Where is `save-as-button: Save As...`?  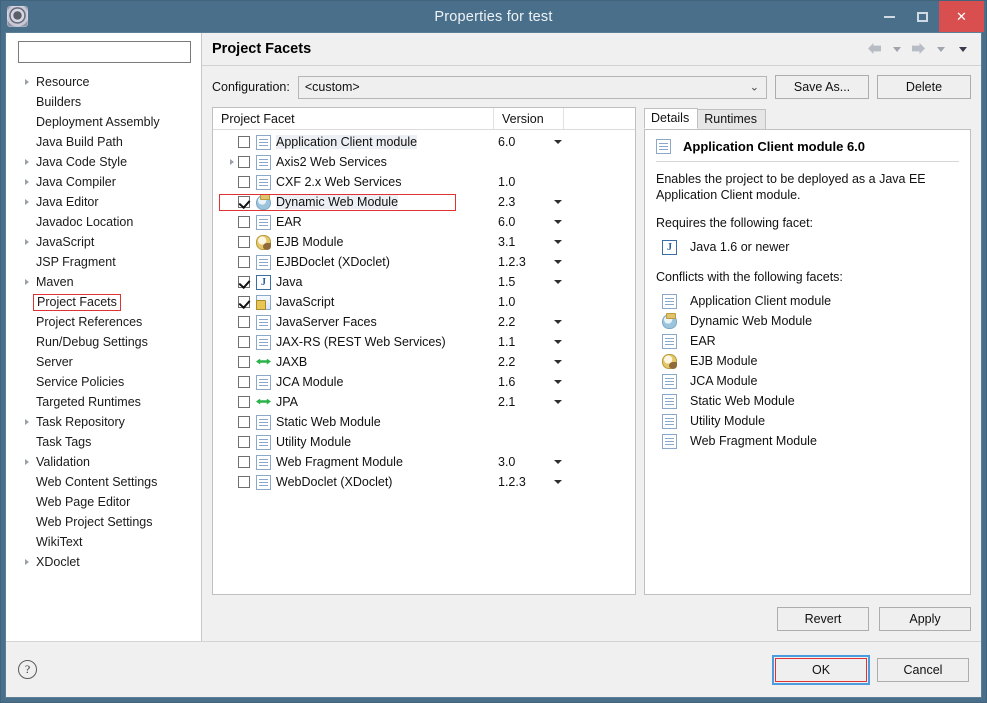
save-as-button: Save As... is located at coordinates (822, 87).